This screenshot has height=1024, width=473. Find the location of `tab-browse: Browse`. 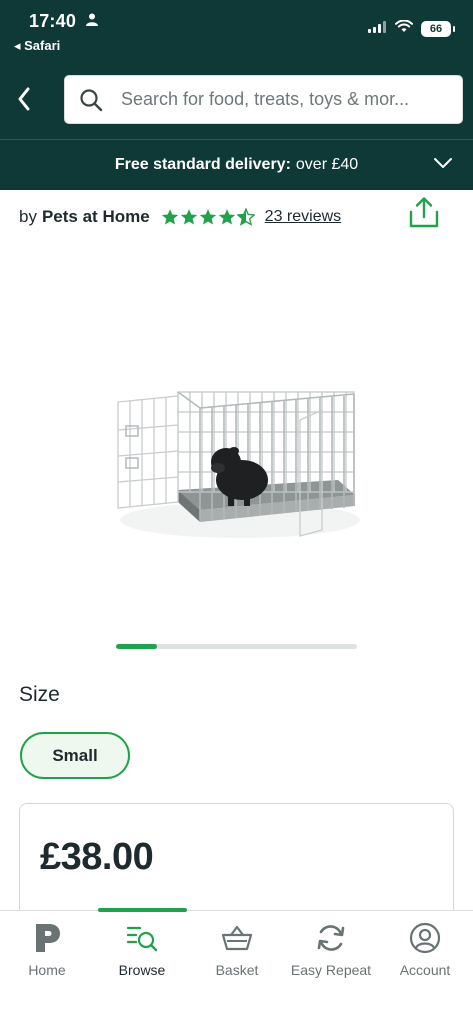

tab-browse: Browse is located at coordinates (142, 952).